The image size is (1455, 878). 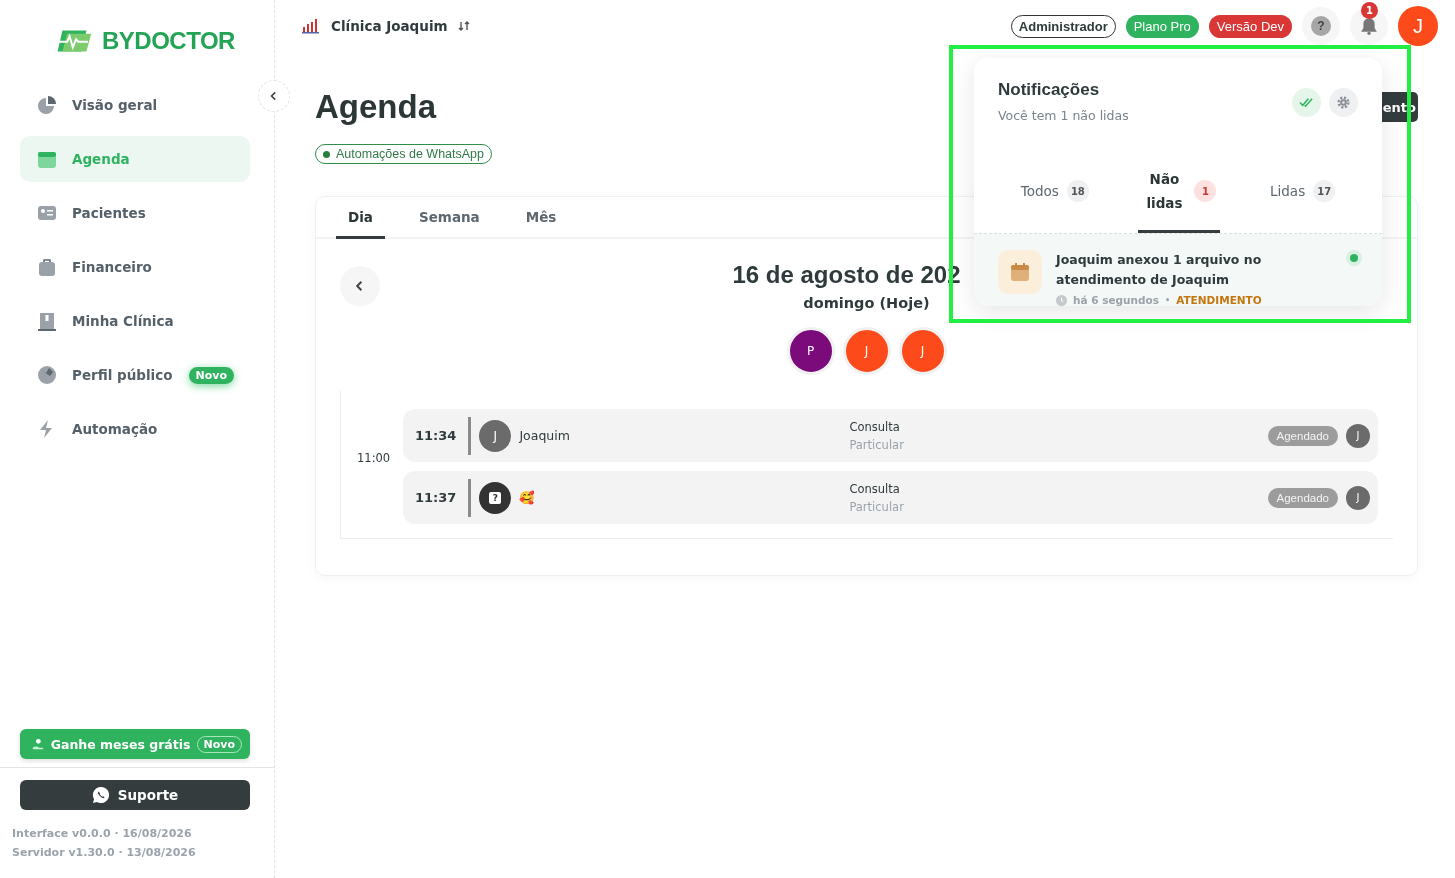 I want to click on notification-item: Joaquim anexou 1 arquivo no atendimento de Joaquim há 6 segundos • ATENDIMENTO, so click(x=1178, y=270).